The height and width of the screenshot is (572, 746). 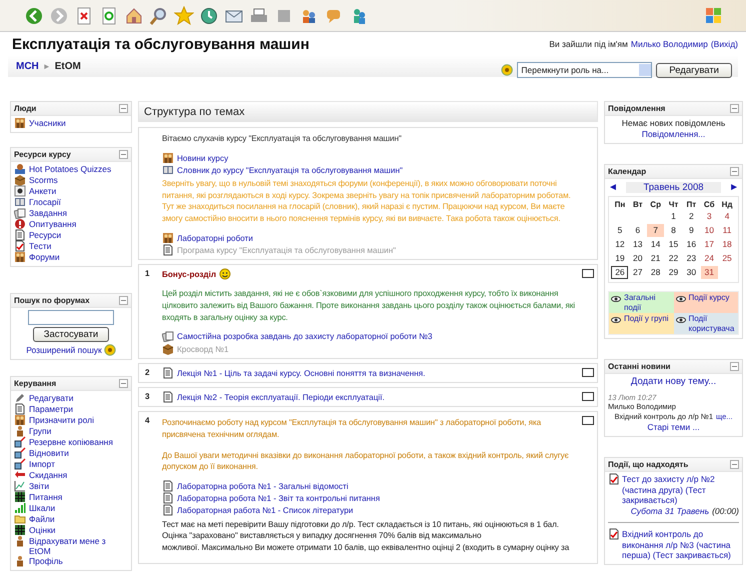 I want to click on calendar-day: 24, so click(x=709, y=258).